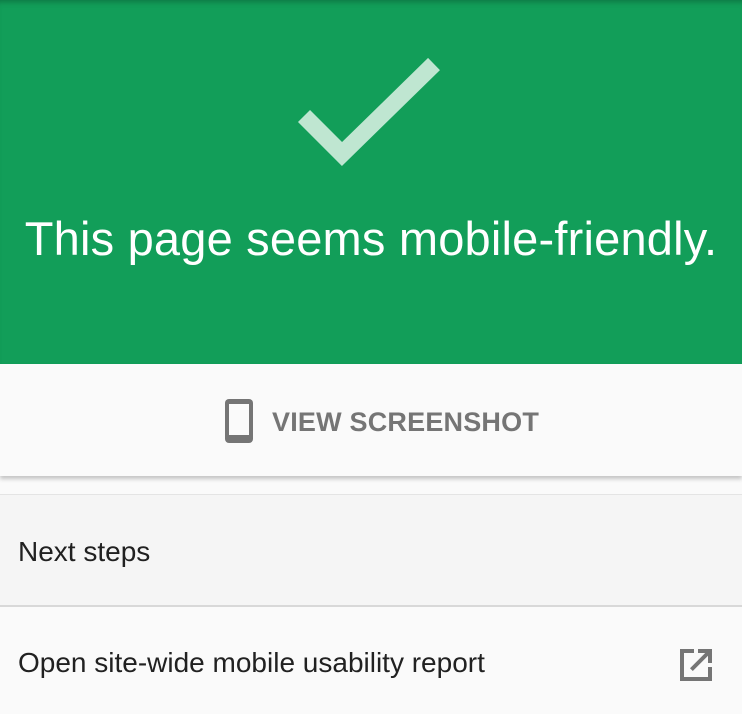 This screenshot has width=742, height=714. Describe the element at coordinates (371, 238) in the screenshot. I see `result-title: This page seems mobile-friendly.` at that location.